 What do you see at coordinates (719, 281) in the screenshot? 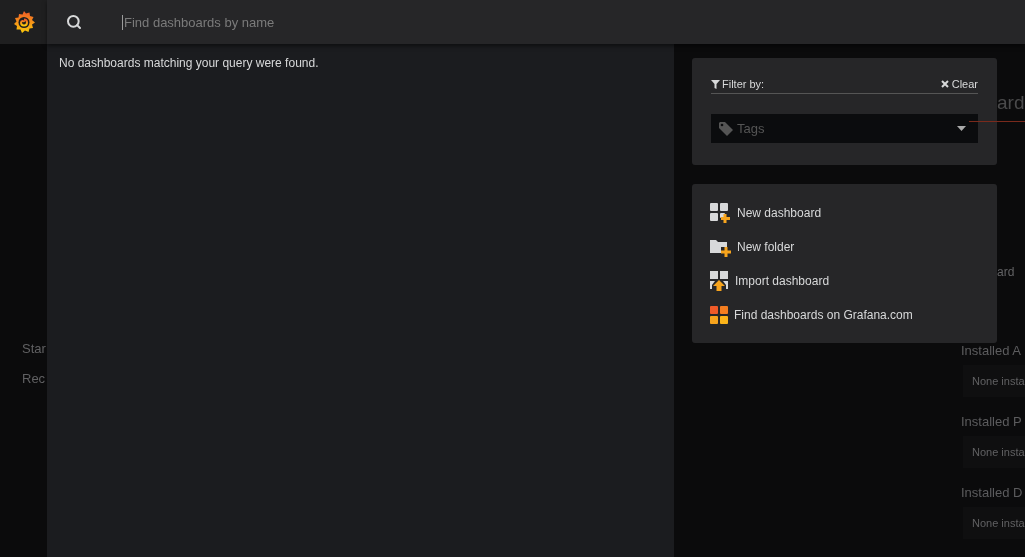
I see `grid-upload-icon` at bounding box center [719, 281].